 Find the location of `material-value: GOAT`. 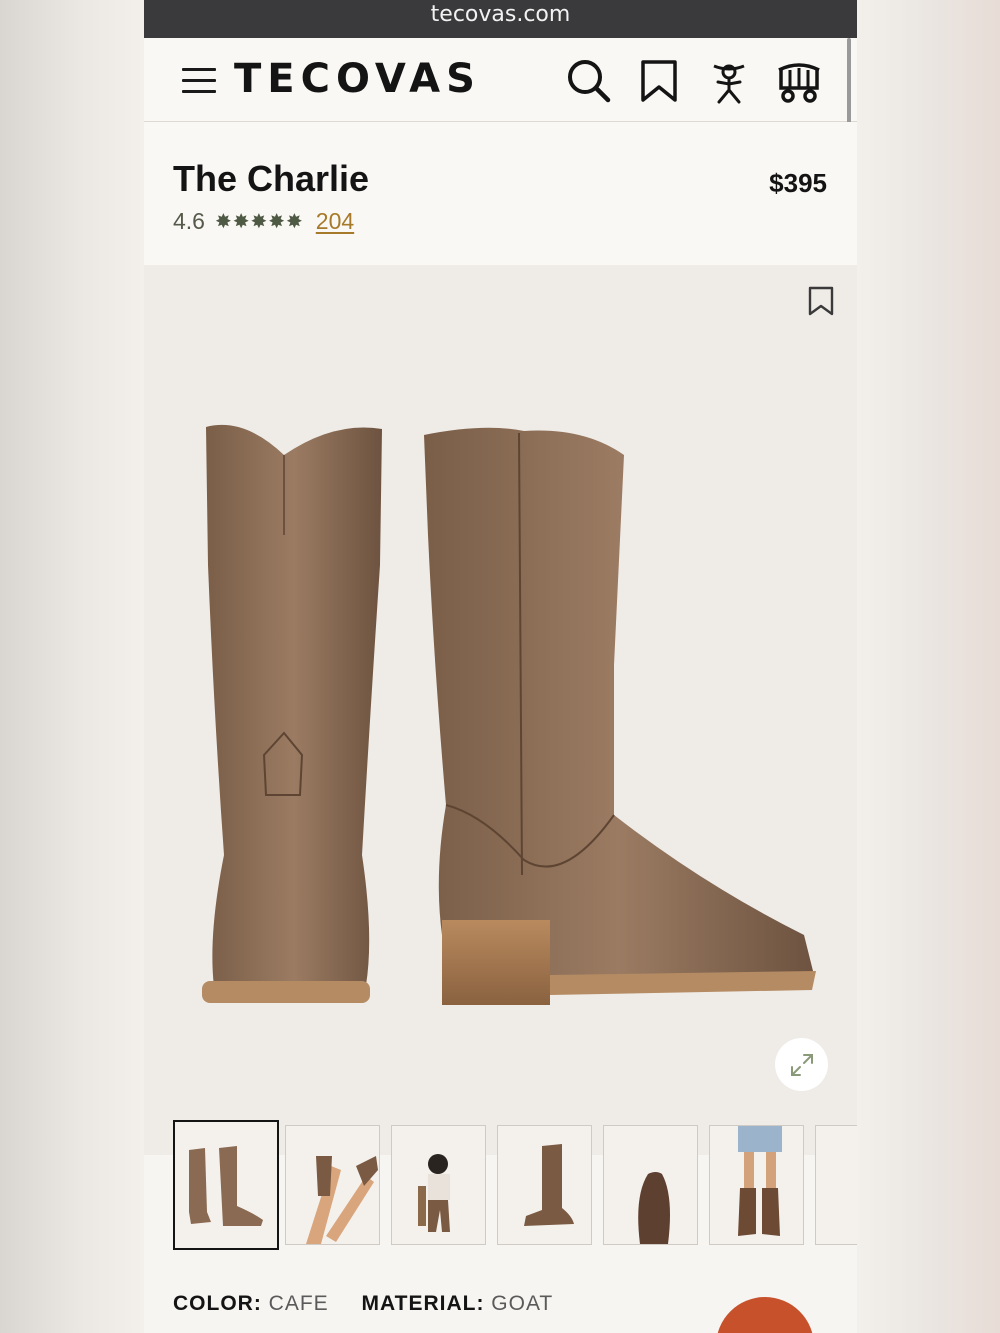

material-value: GOAT is located at coordinates (522, 1303).